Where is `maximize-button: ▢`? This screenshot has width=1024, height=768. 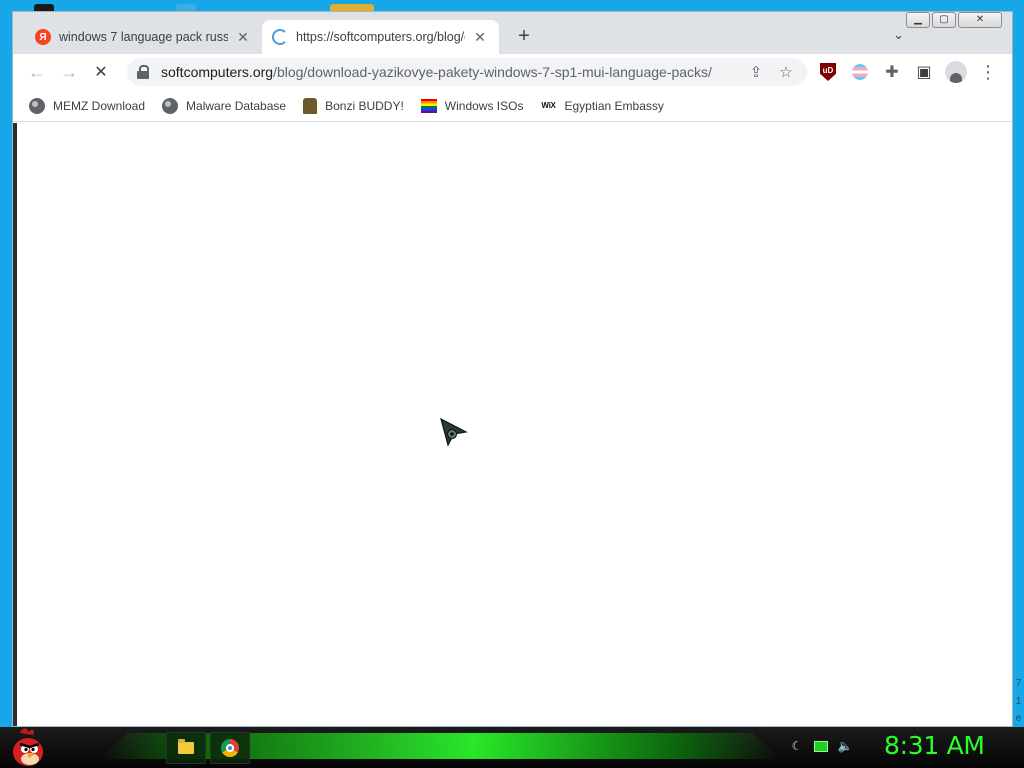 maximize-button: ▢ is located at coordinates (944, 20).